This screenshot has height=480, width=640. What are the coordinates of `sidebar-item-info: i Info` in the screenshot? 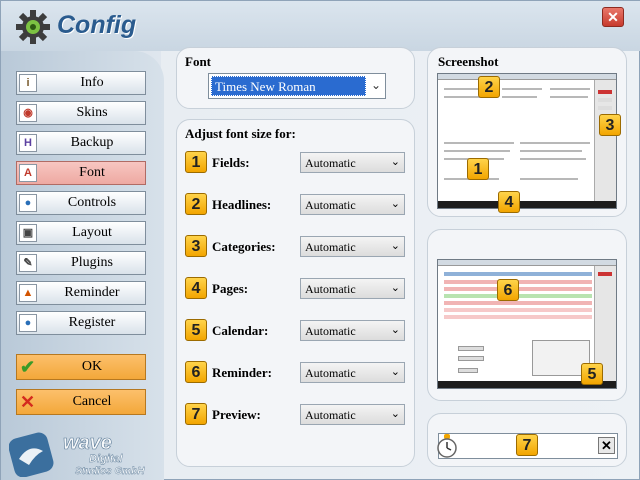 It's located at (81, 83).